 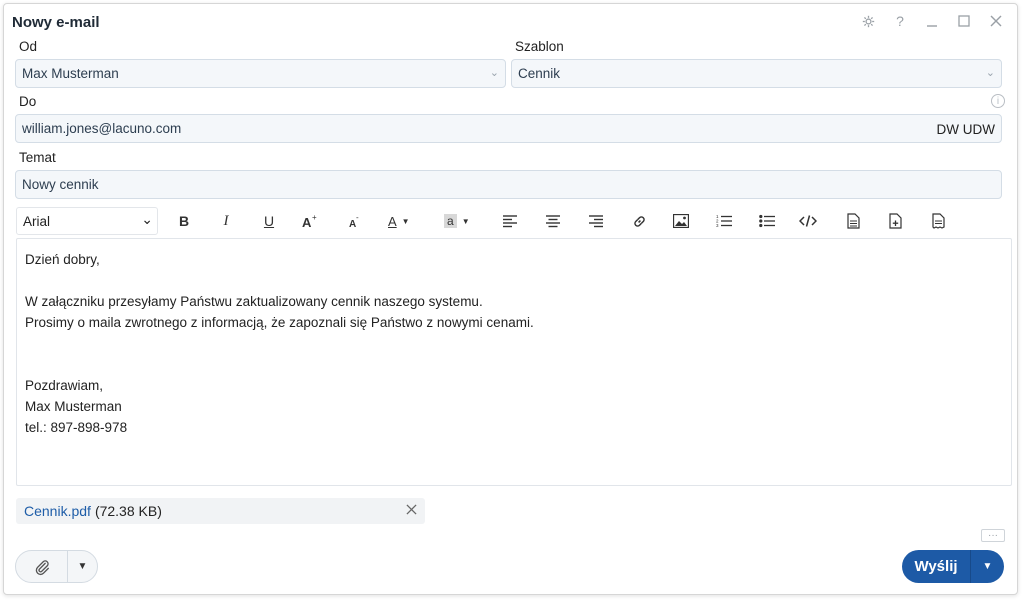 What do you see at coordinates (102, 128) in the screenshot?
I see `to-value: william.jones@lacuno.com` at bounding box center [102, 128].